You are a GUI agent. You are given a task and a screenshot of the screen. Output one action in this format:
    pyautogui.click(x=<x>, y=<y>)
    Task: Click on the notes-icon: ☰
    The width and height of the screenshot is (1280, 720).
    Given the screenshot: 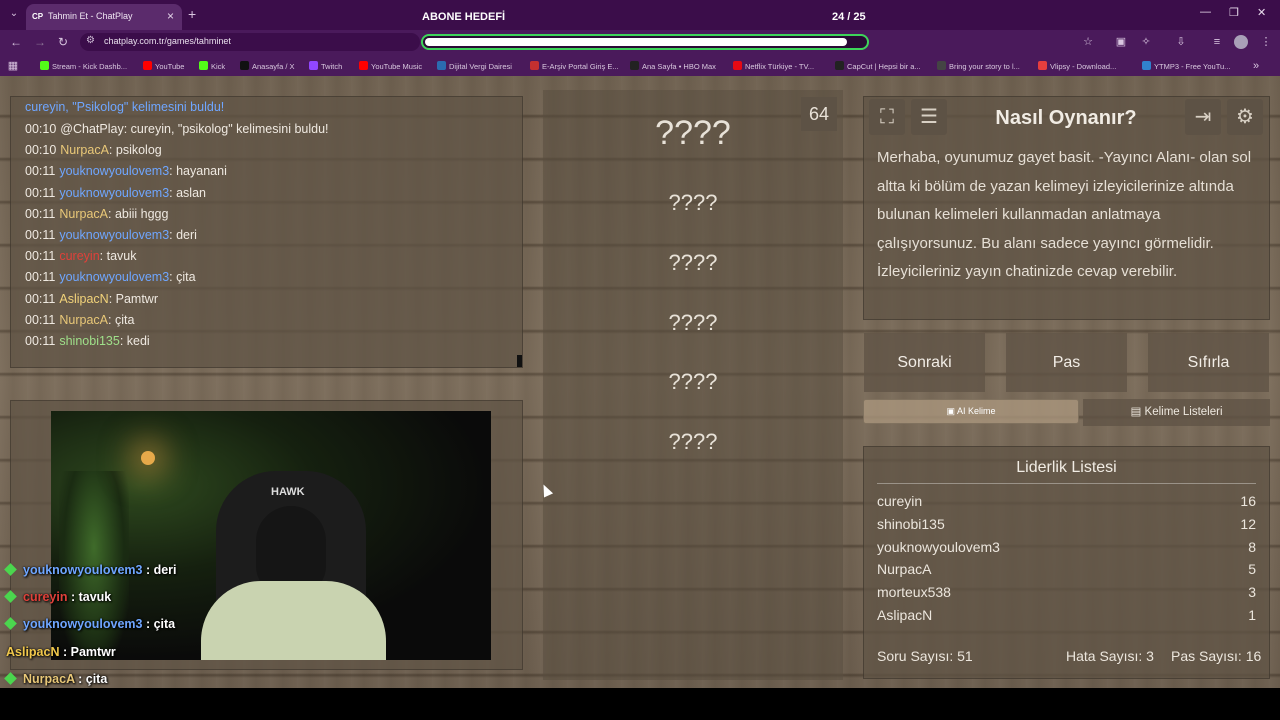 What is the action you would take?
    pyautogui.click(x=929, y=117)
    